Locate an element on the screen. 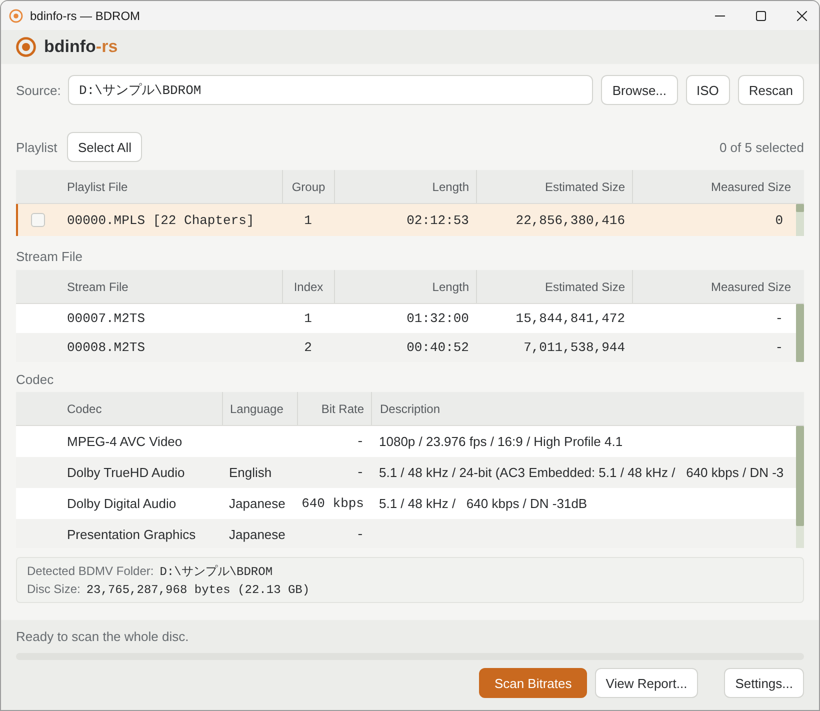  table-cell: 5.1 / 48 kHz / 24-bit (AC3 Embedded: 5.1 / 48 kHz / 640 kbps / DN -3 is located at coordinates (581, 472).